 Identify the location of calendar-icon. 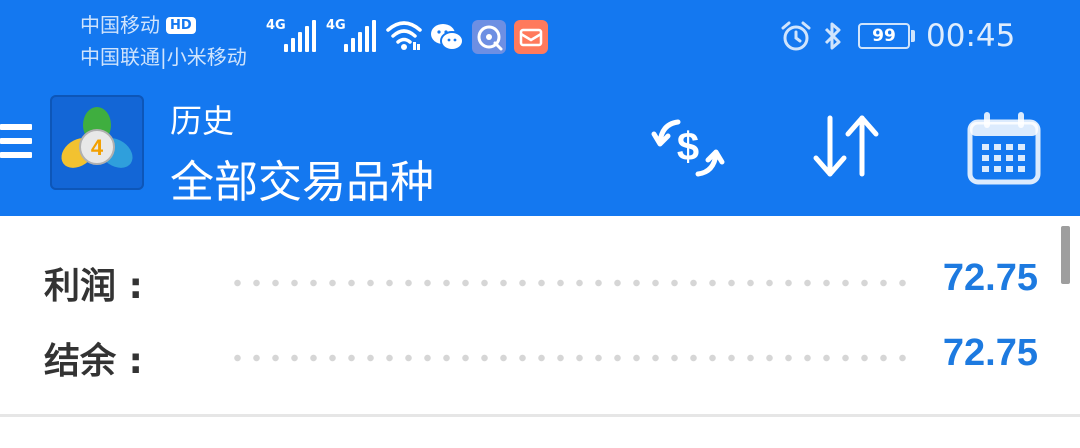
(1004, 148).